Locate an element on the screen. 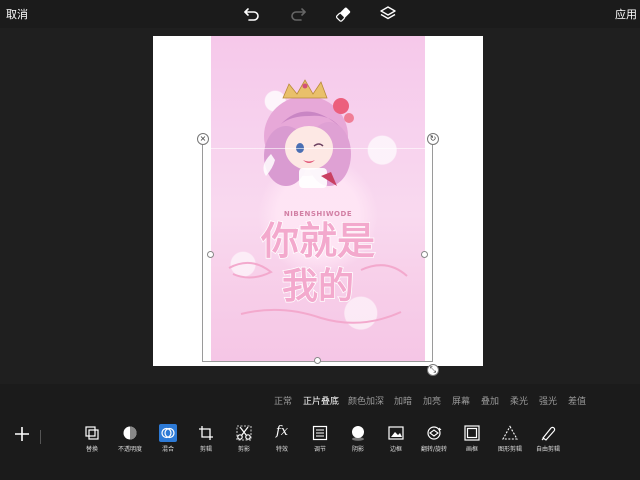 This screenshot has height=480, width=640. blend-mode-darken: 加暗 is located at coordinates (403, 400).